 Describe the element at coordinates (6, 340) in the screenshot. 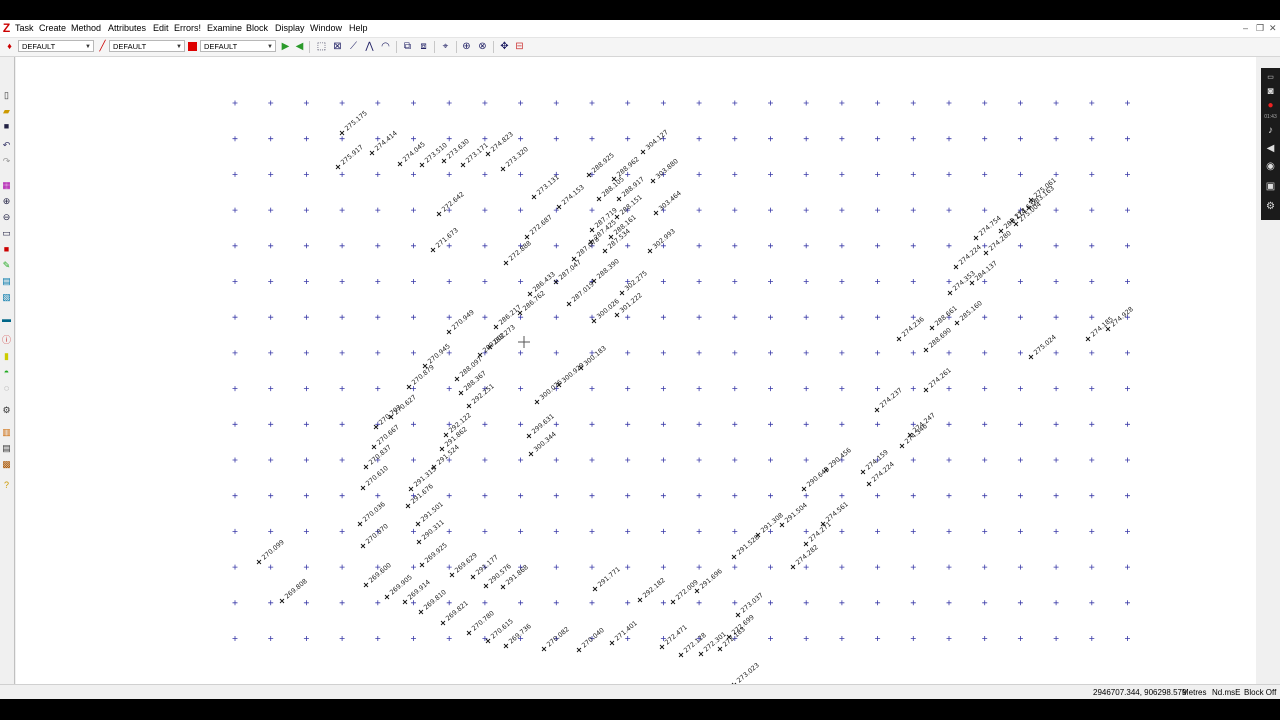

I see `info-icon: ⓘ` at that location.